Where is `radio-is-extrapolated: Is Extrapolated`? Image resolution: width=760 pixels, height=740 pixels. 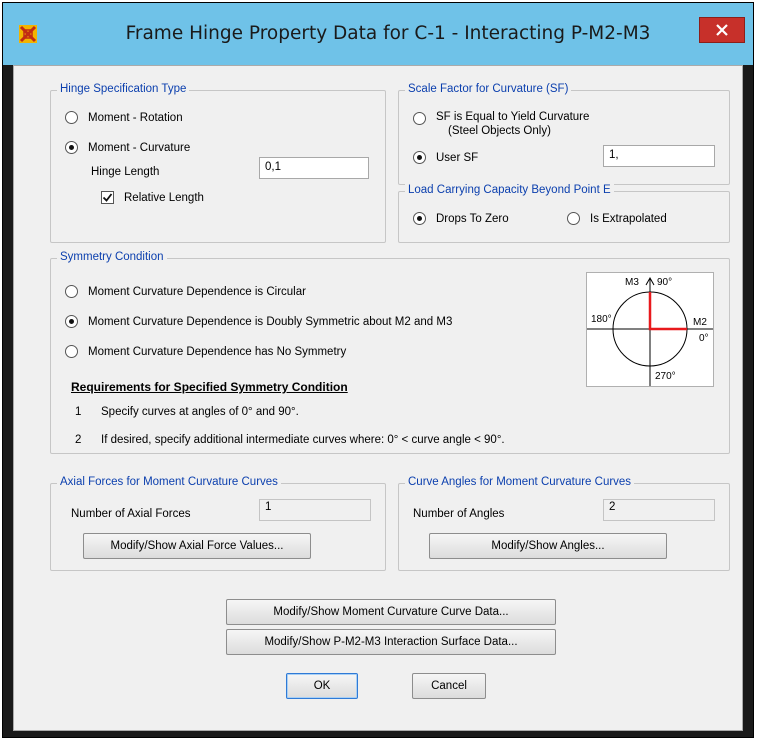 radio-is-extrapolated: Is Extrapolated is located at coordinates (617, 218).